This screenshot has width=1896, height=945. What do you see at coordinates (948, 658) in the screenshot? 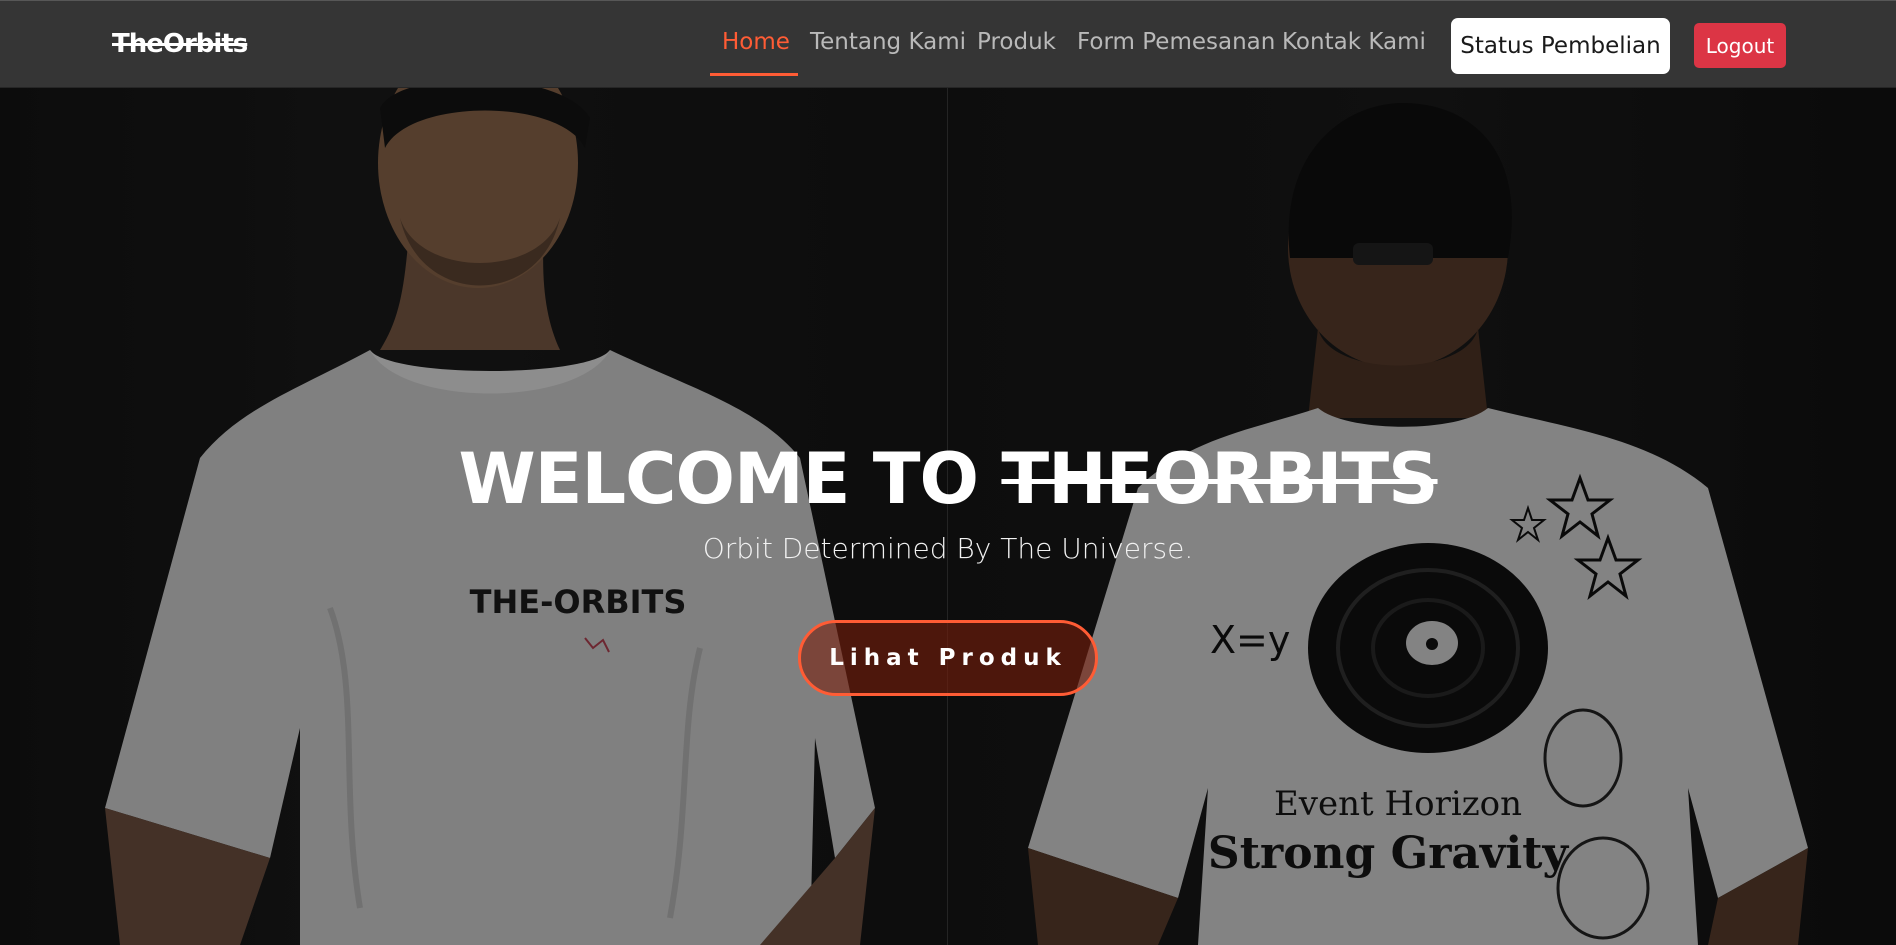
I see `lihat-produk-button: Lihat Produk` at bounding box center [948, 658].